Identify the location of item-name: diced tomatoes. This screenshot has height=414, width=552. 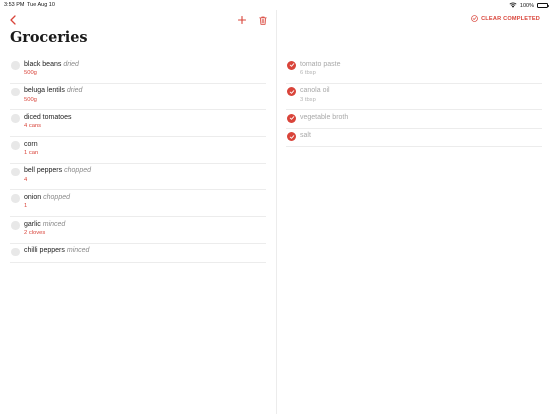
(48, 117).